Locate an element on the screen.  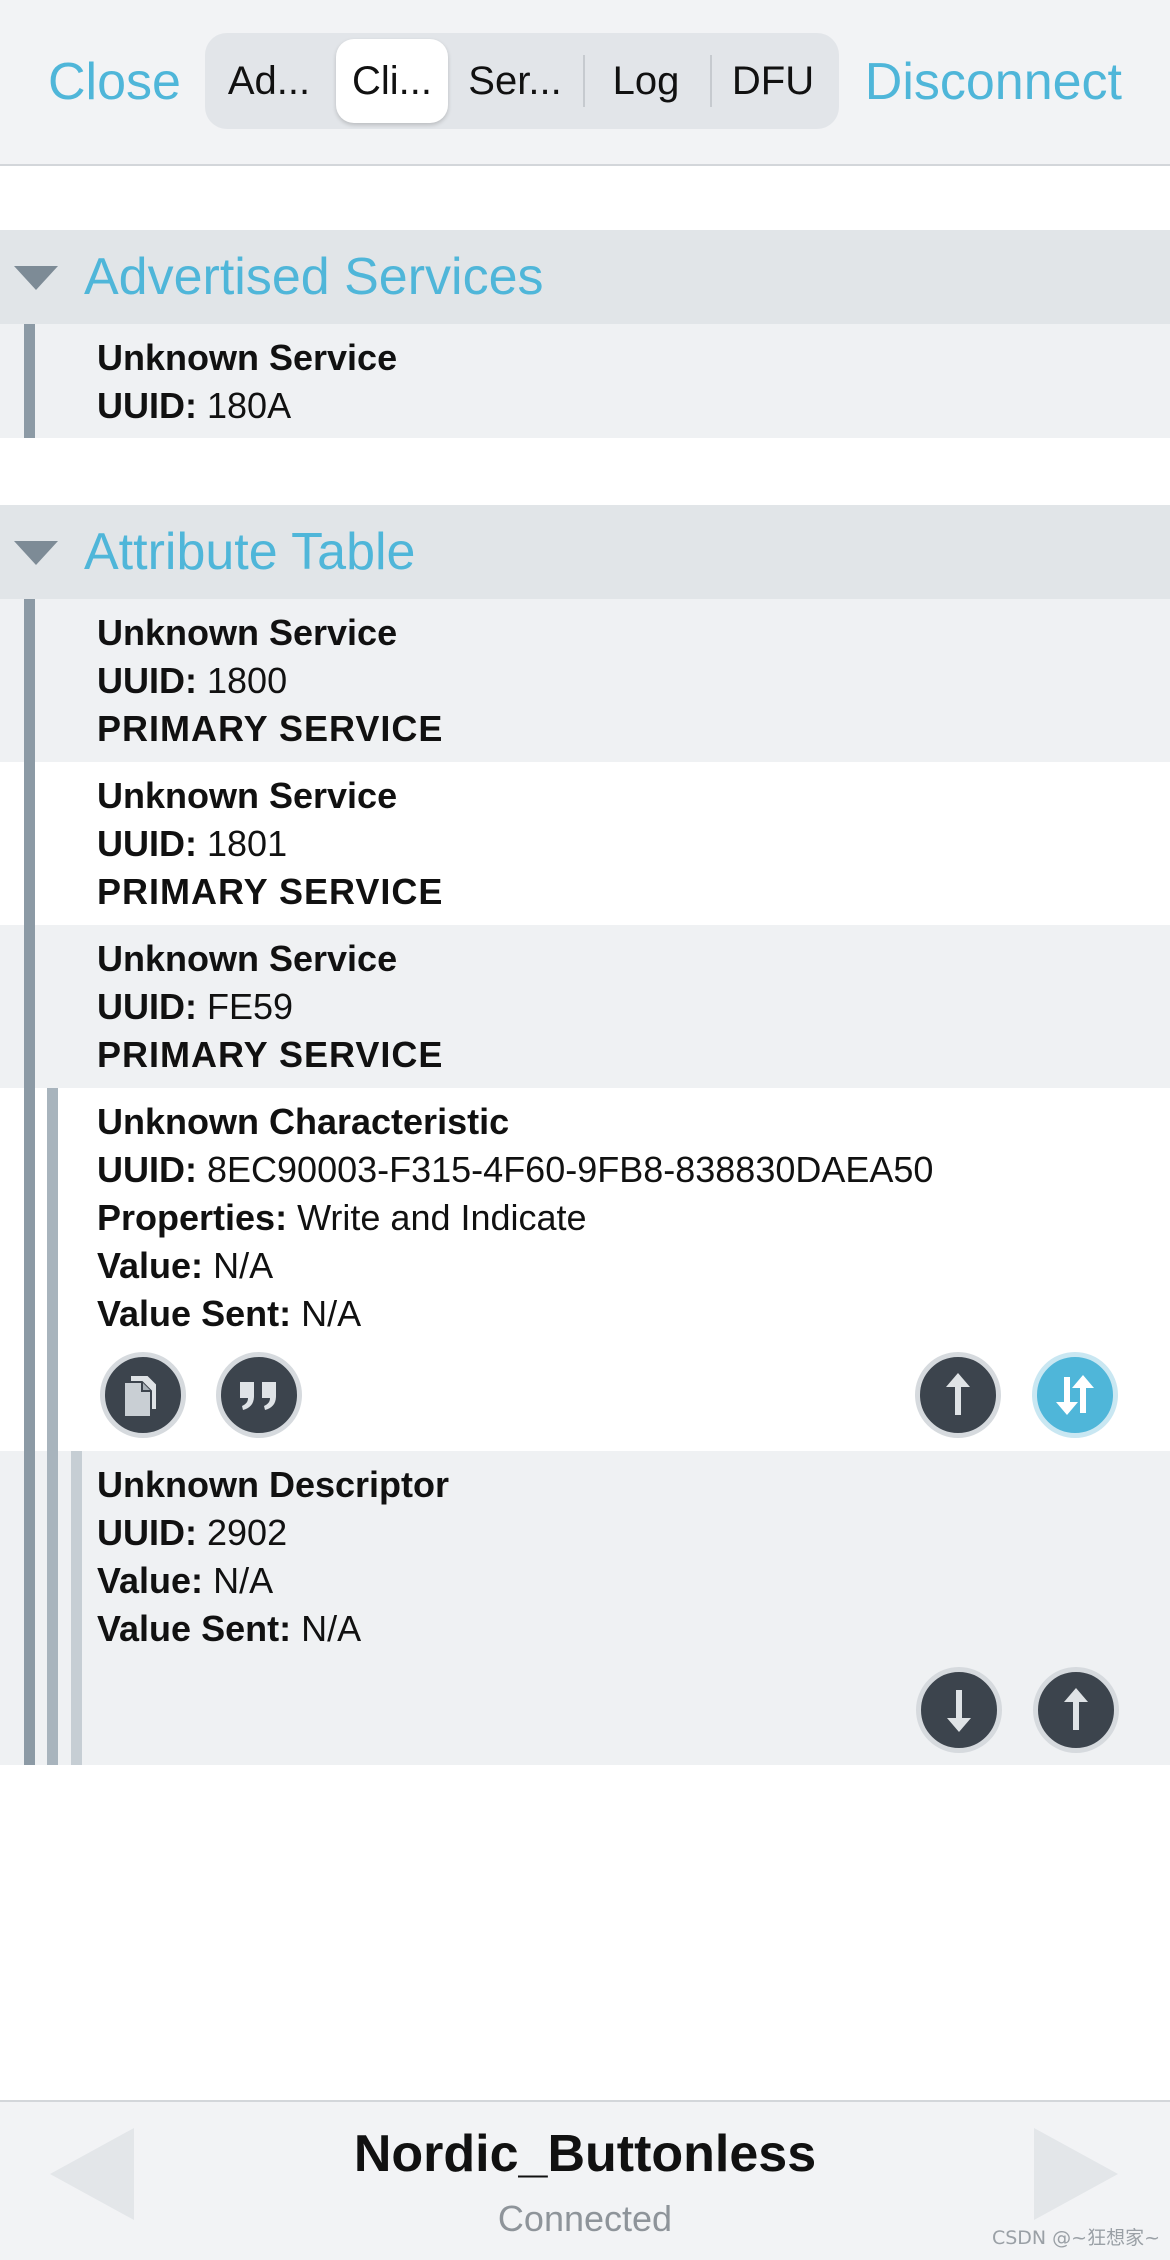
tab-segmented-control: Ad... Cli... Ser... Log DFU is located at coordinates (522, 81).